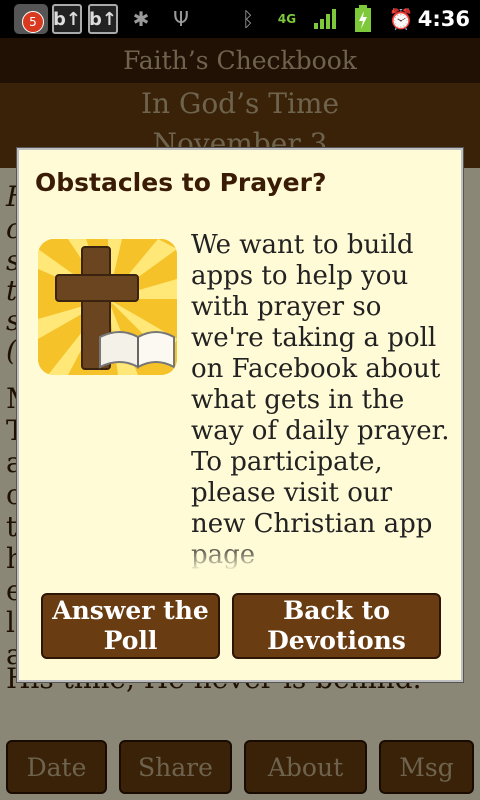 The height and width of the screenshot is (800, 480). I want to click on signal-icon, so click(326, 19).